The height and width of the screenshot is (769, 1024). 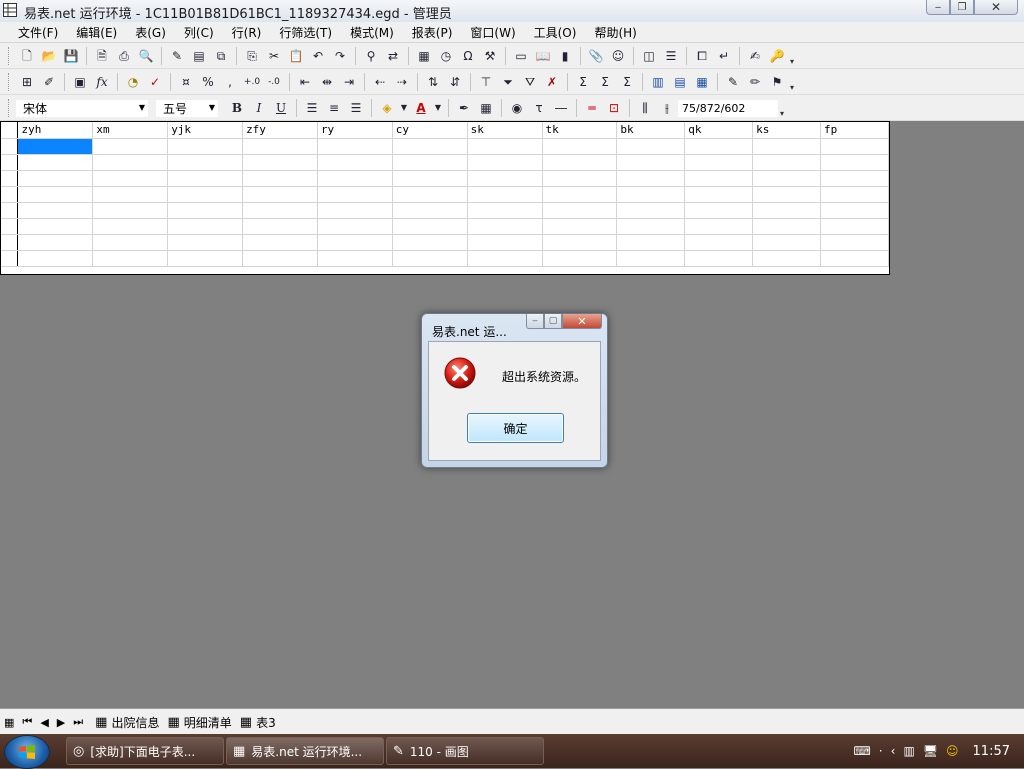 What do you see at coordinates (680, 82) in the screenshot?
I see `freeze-top-icon: ▤` at bounding box center [680, 82].